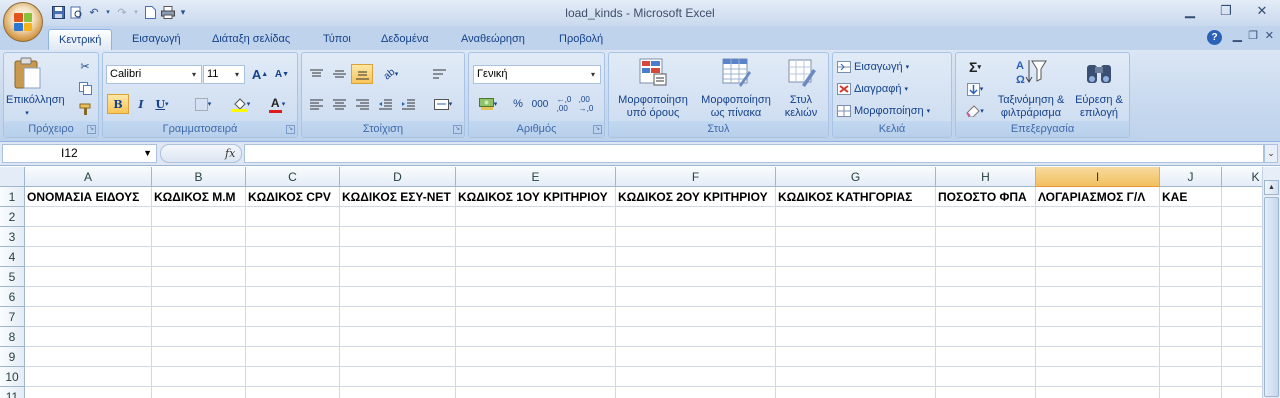 Image resolution: width=1280 pixels, height=398 pixels. Describe the element at coordinates (518, 104) in the screenshot. I see `percent-style-button: %` at that location.